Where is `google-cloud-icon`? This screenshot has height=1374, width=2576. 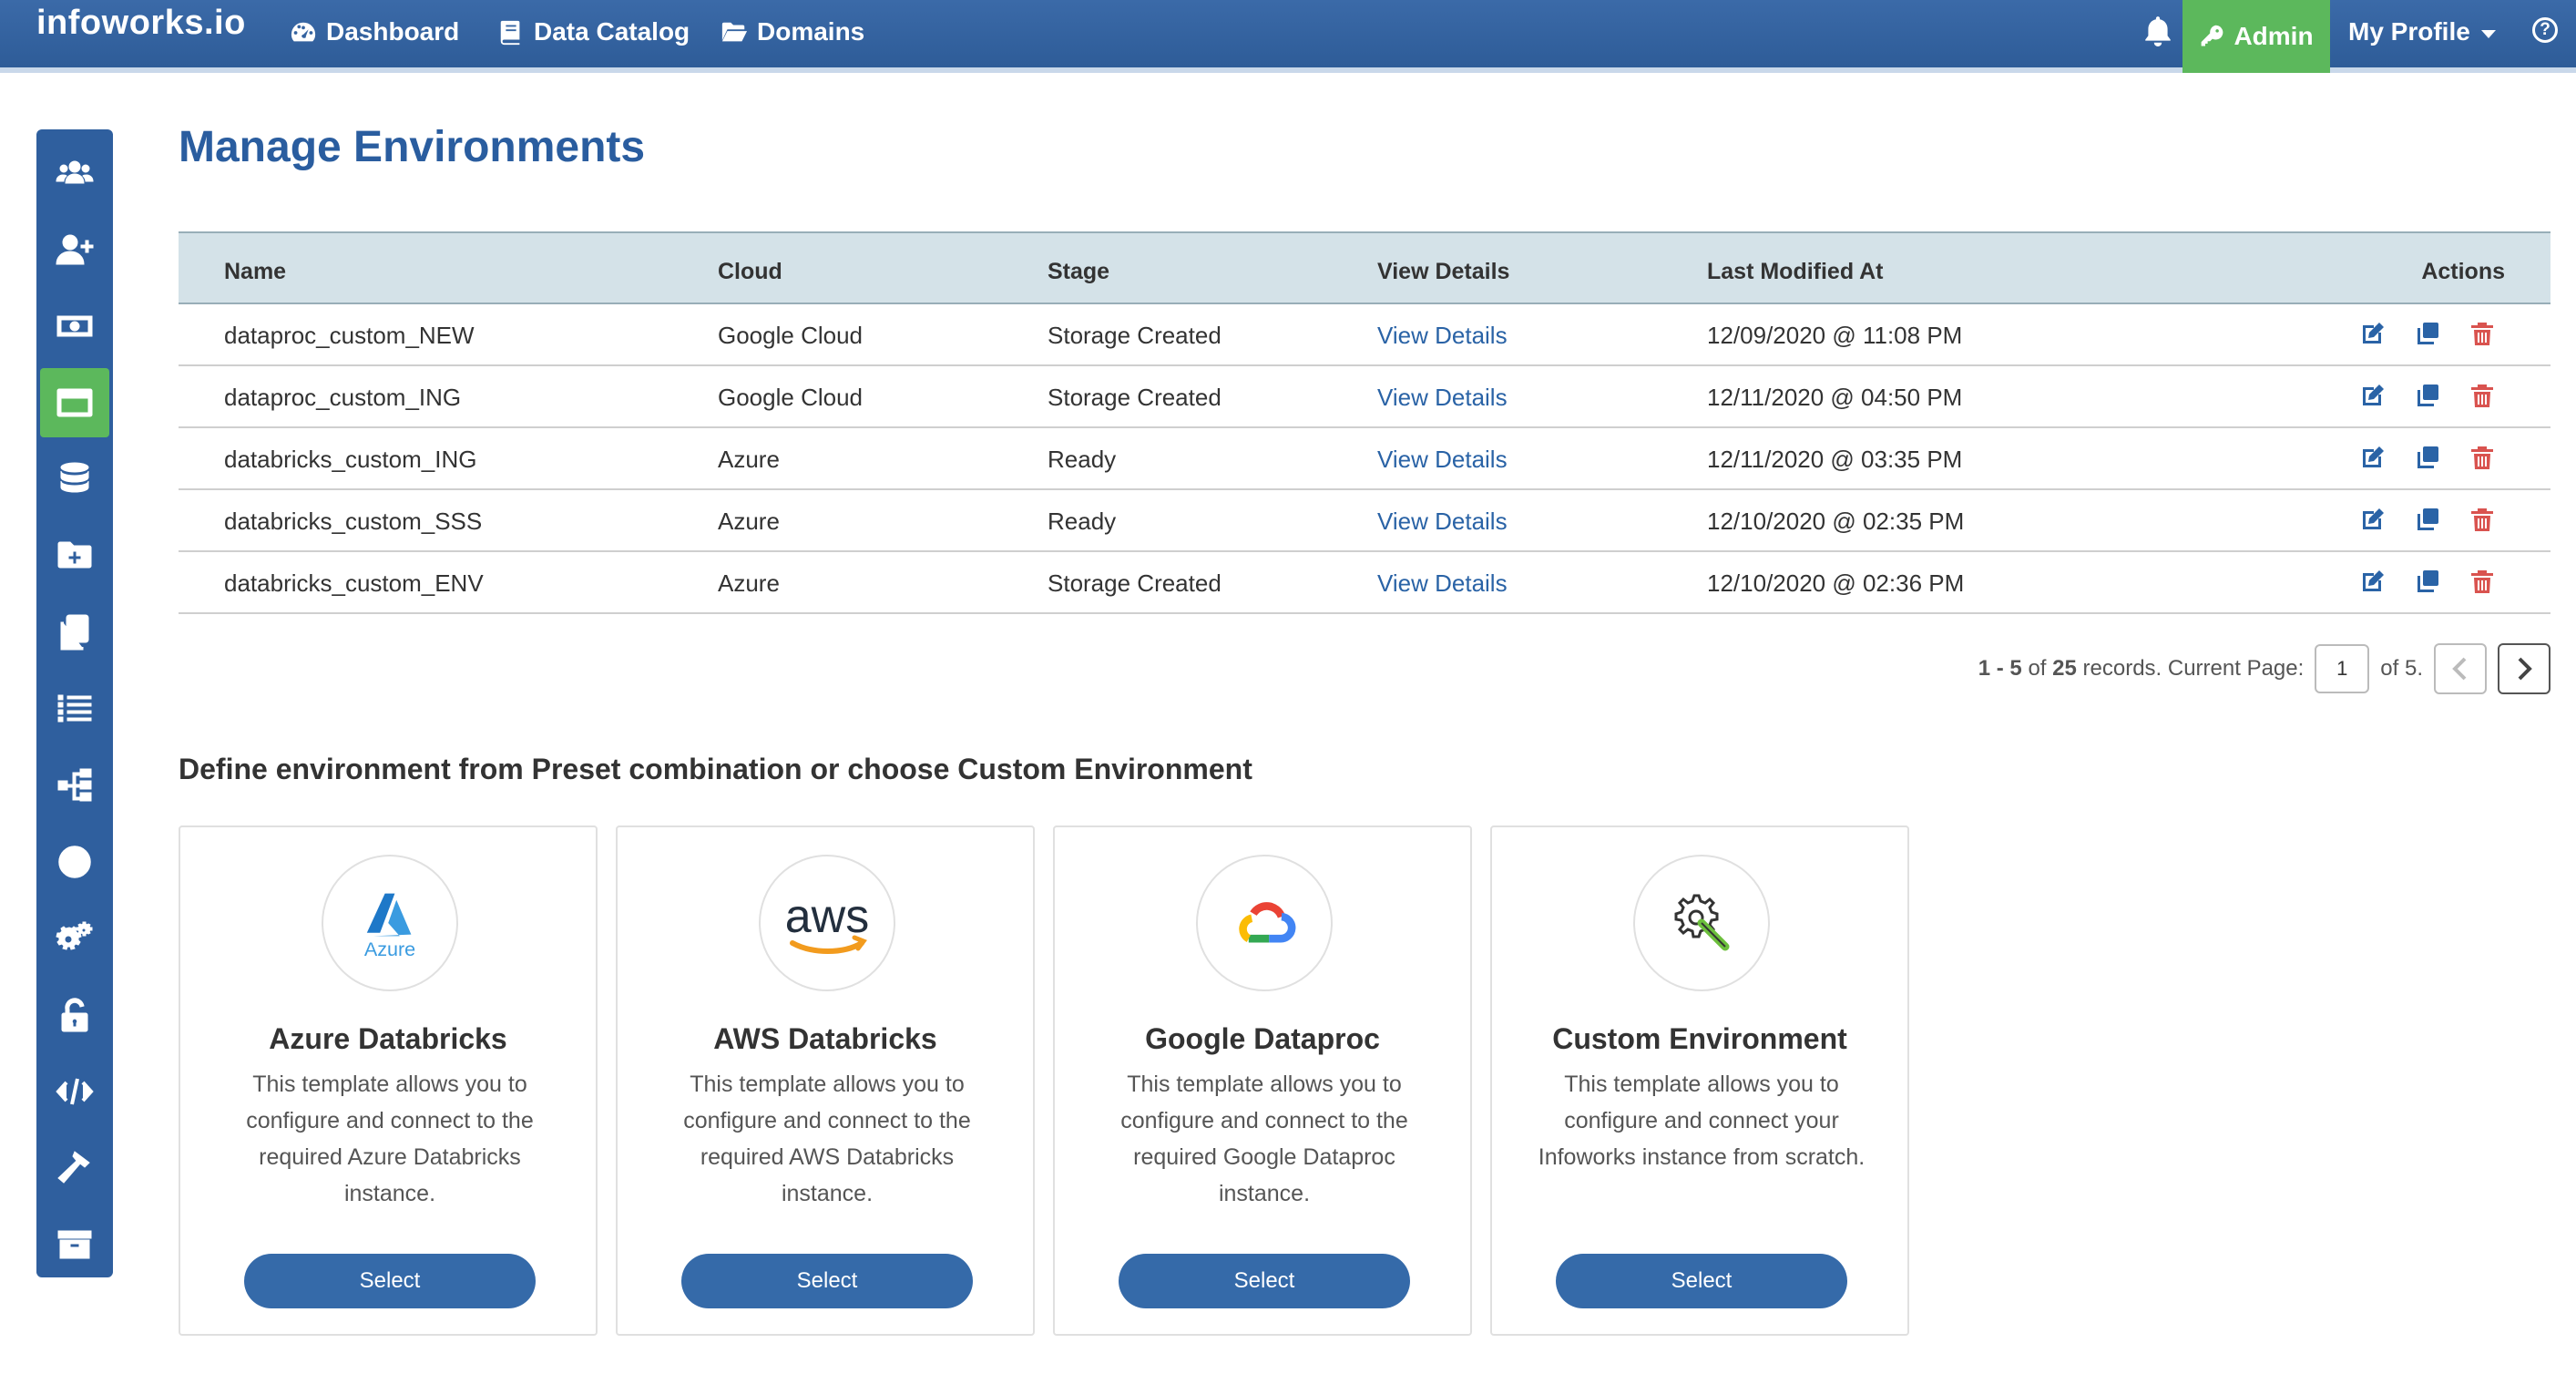
google-cloud-icon is located at coordinates (1267, 922).